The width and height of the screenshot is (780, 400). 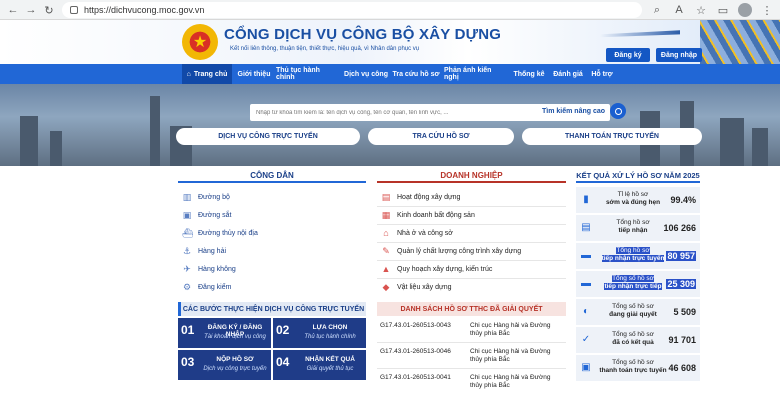 What do you see at coordinates (188, 233) in the screenshot?
I see `boat-icon: ⛴` at bounding box center [188, 233].